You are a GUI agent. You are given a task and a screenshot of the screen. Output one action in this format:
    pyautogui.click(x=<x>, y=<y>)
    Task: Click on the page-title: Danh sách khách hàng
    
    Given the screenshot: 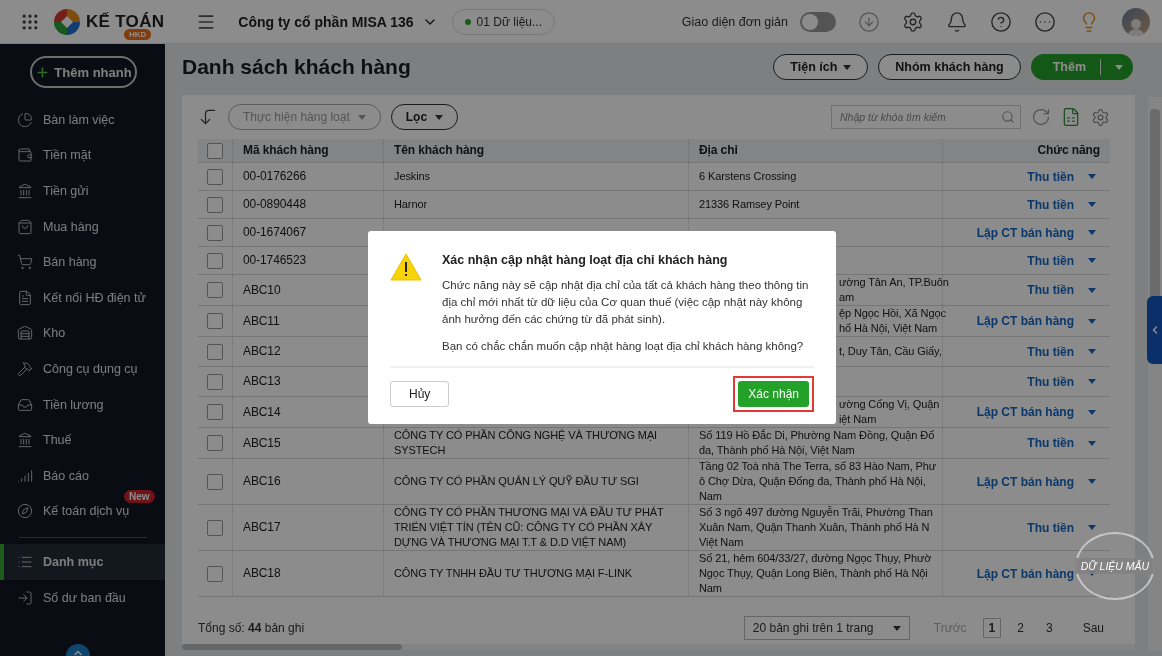 What is the action you would take?
    pyautogui.click(x=296, y=67)
    